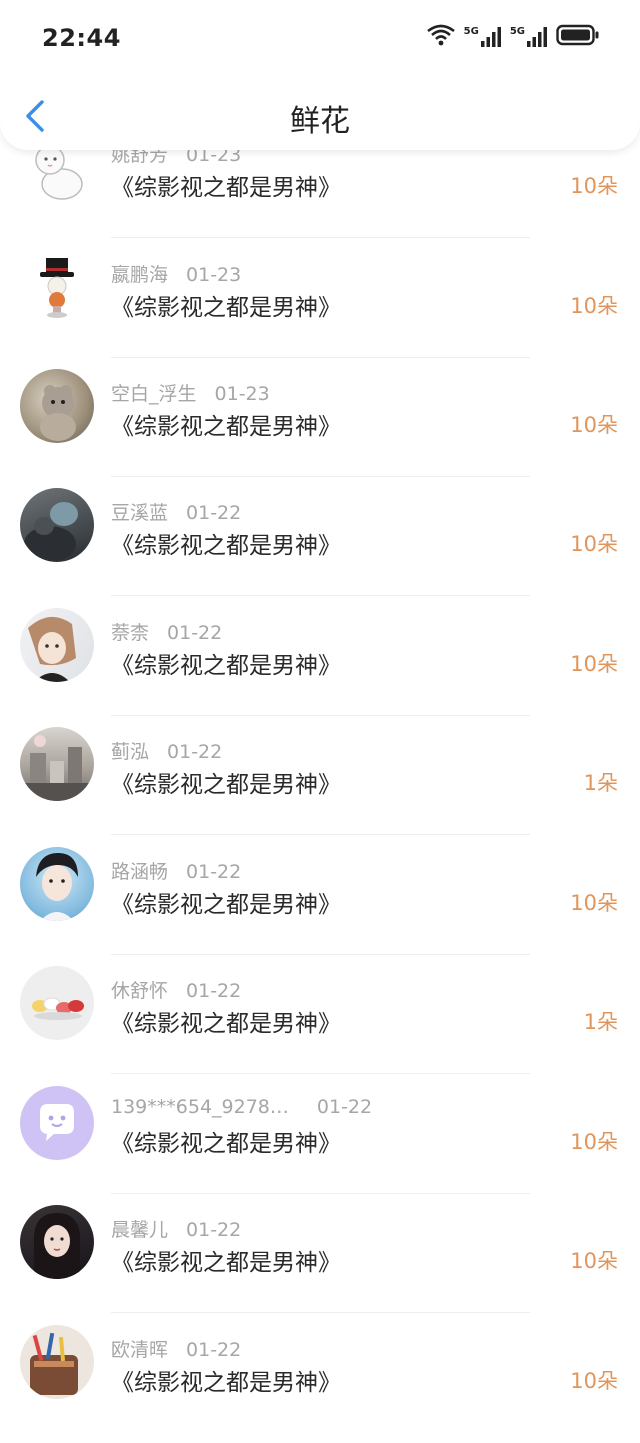 Image resolution: width=640 pixels, height=1443 pixels. Describe the element at coordinates (176, 1228) in the screenshot. I see `item-meta: 晨馨儿 01-22` at that location.